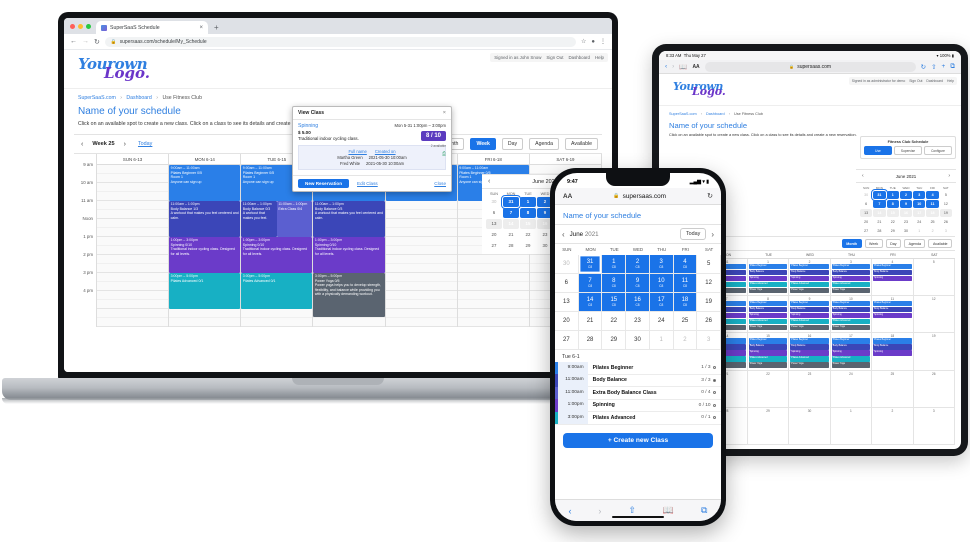 This screenshot has height=542, width=970. Describe the element at coordinates (934, 389) in the screenshot. I see `month-day-cell: 26` at that location.